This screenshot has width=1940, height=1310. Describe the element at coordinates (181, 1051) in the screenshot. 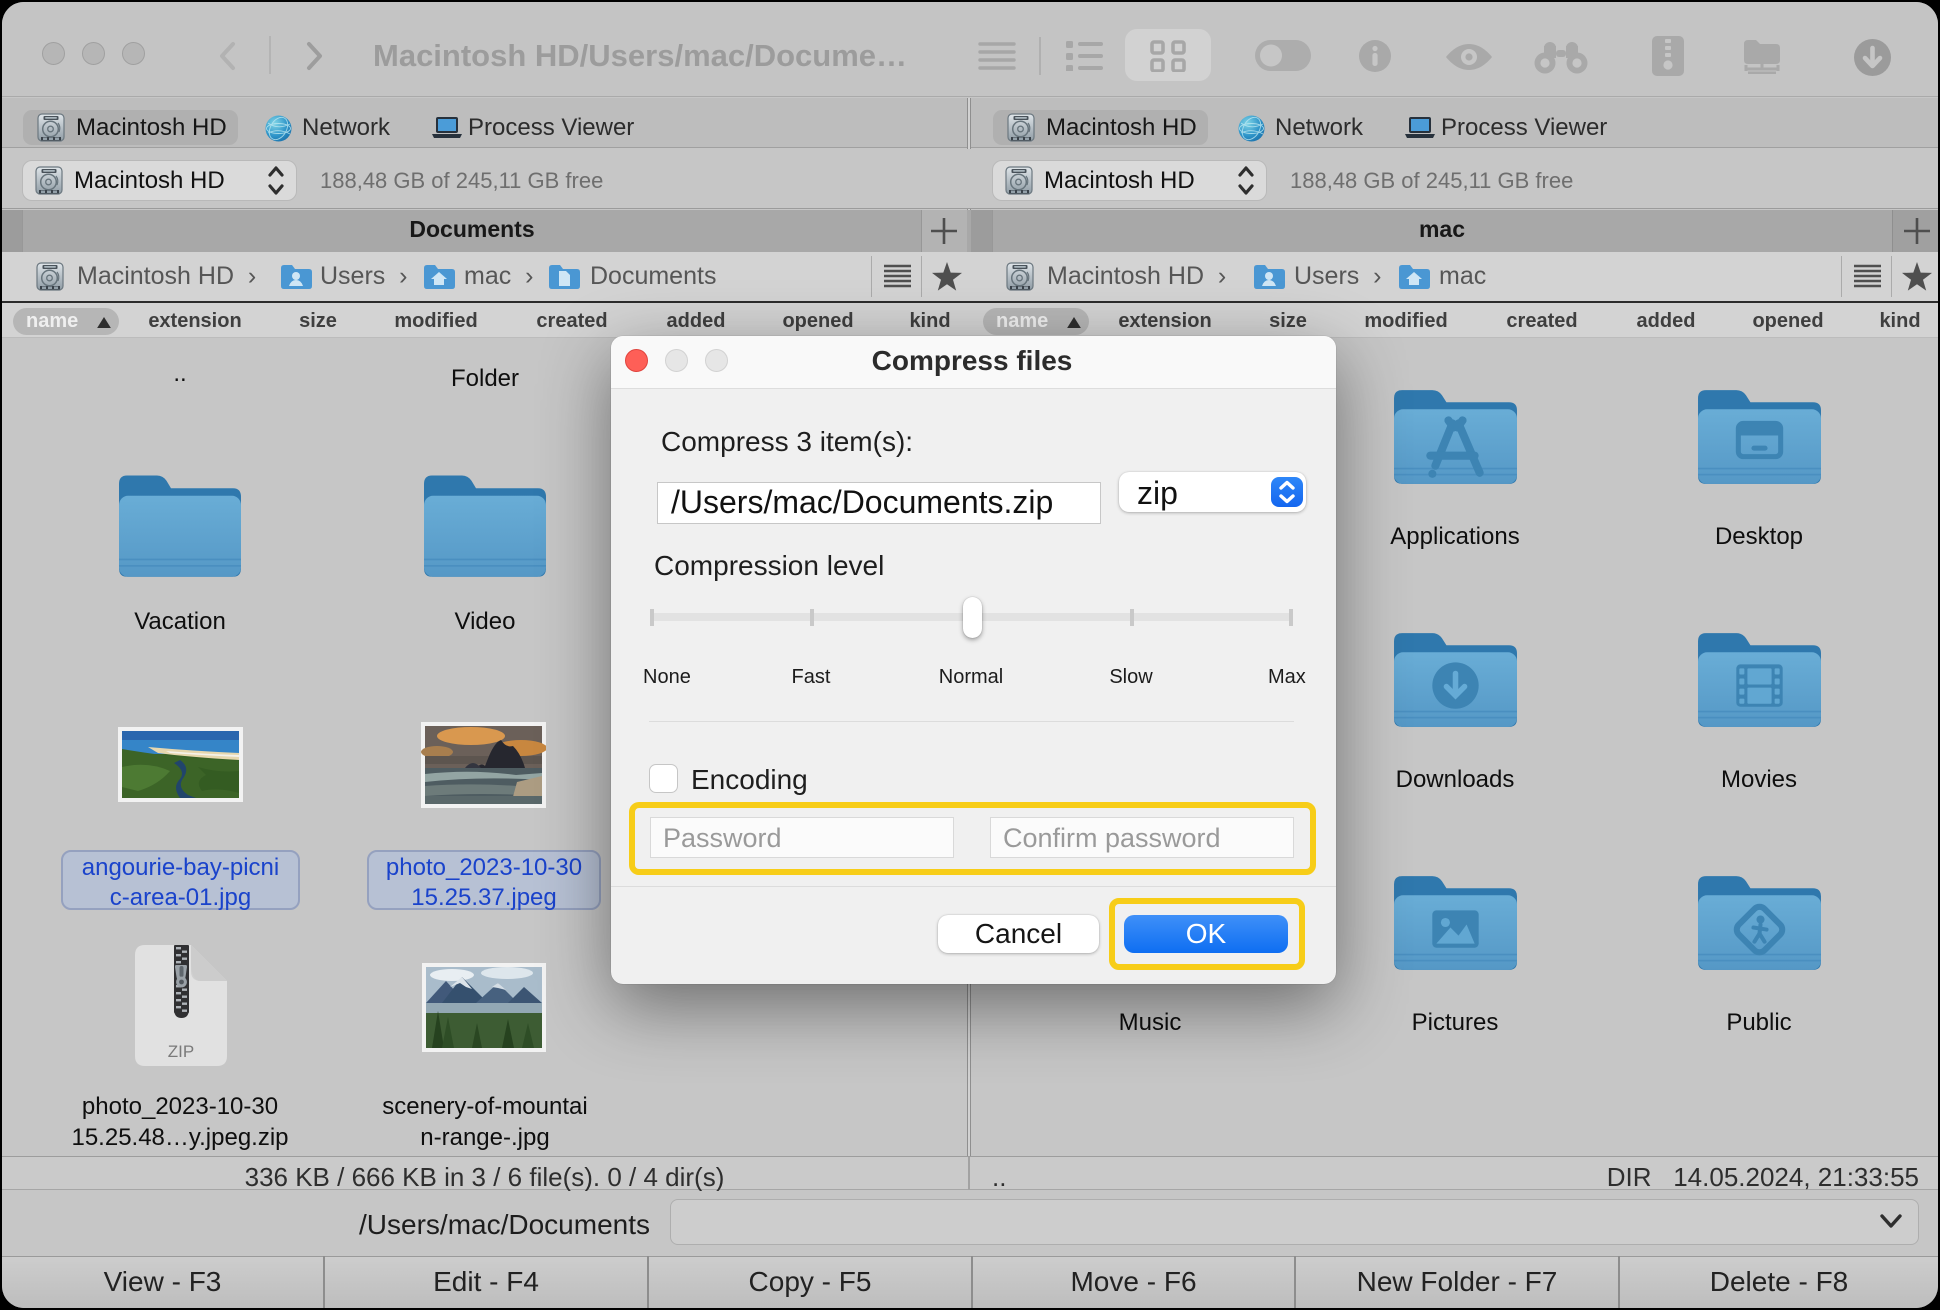

I see `svg-text: ZIP` at that location.